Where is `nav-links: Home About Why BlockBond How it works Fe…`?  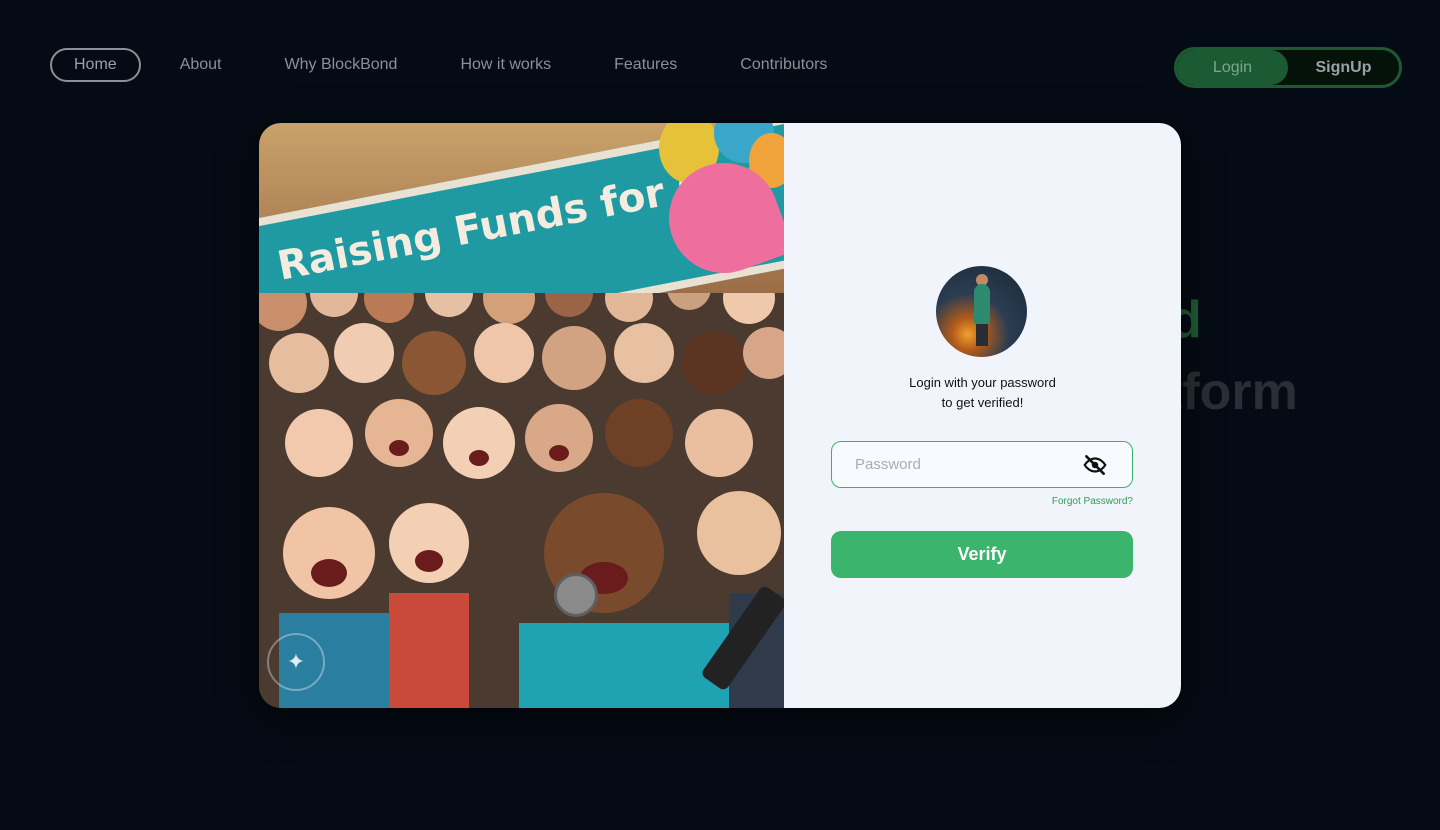
nav-links: Home About Why BlockBond How it works Fe… is located at coordinates (458, 65).